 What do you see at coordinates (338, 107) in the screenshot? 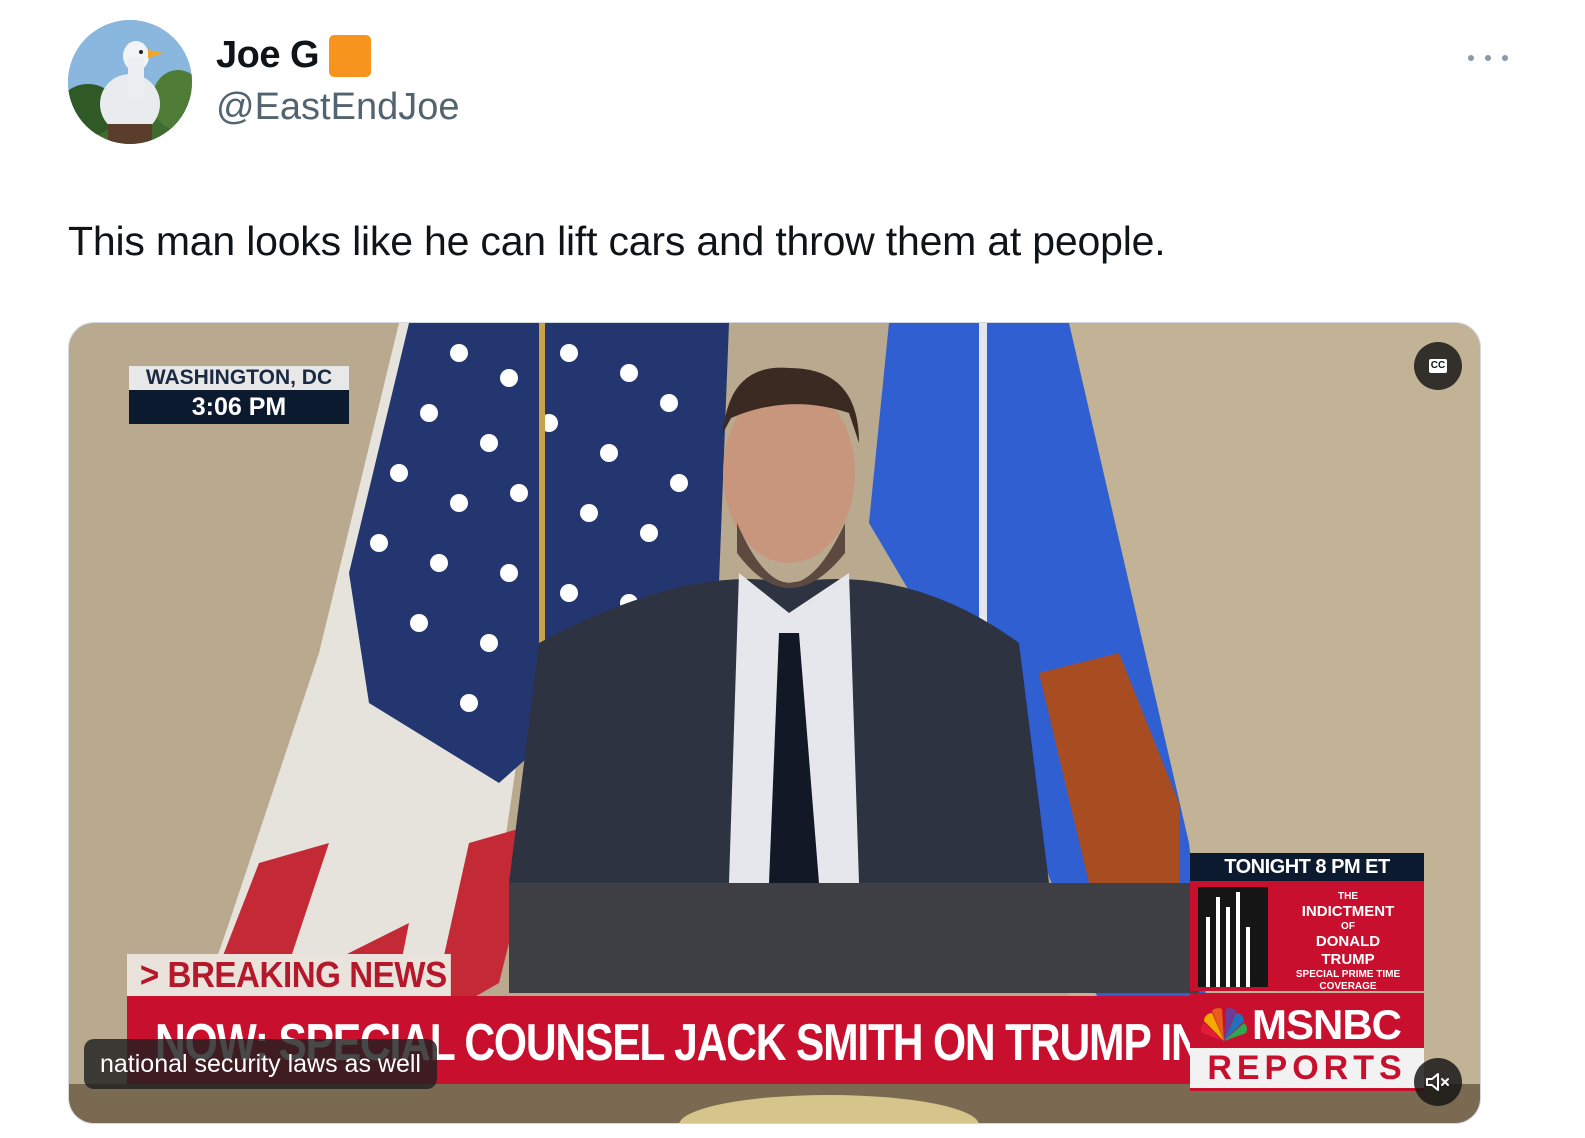
I see `author-handle: @EastEndJoe` at bounding box center [338, 107].